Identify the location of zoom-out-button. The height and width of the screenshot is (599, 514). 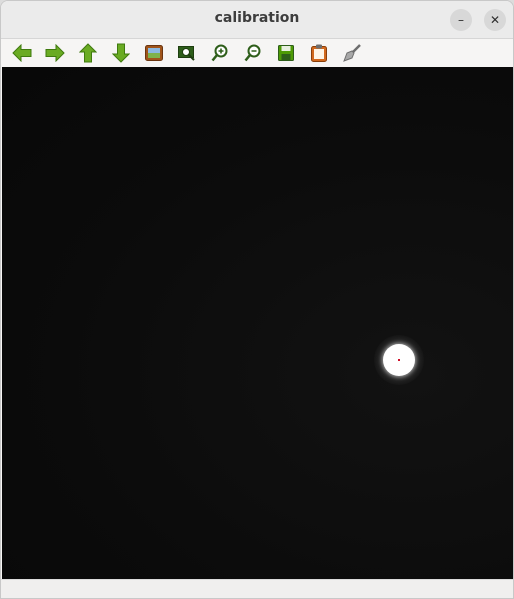
(253, 53).